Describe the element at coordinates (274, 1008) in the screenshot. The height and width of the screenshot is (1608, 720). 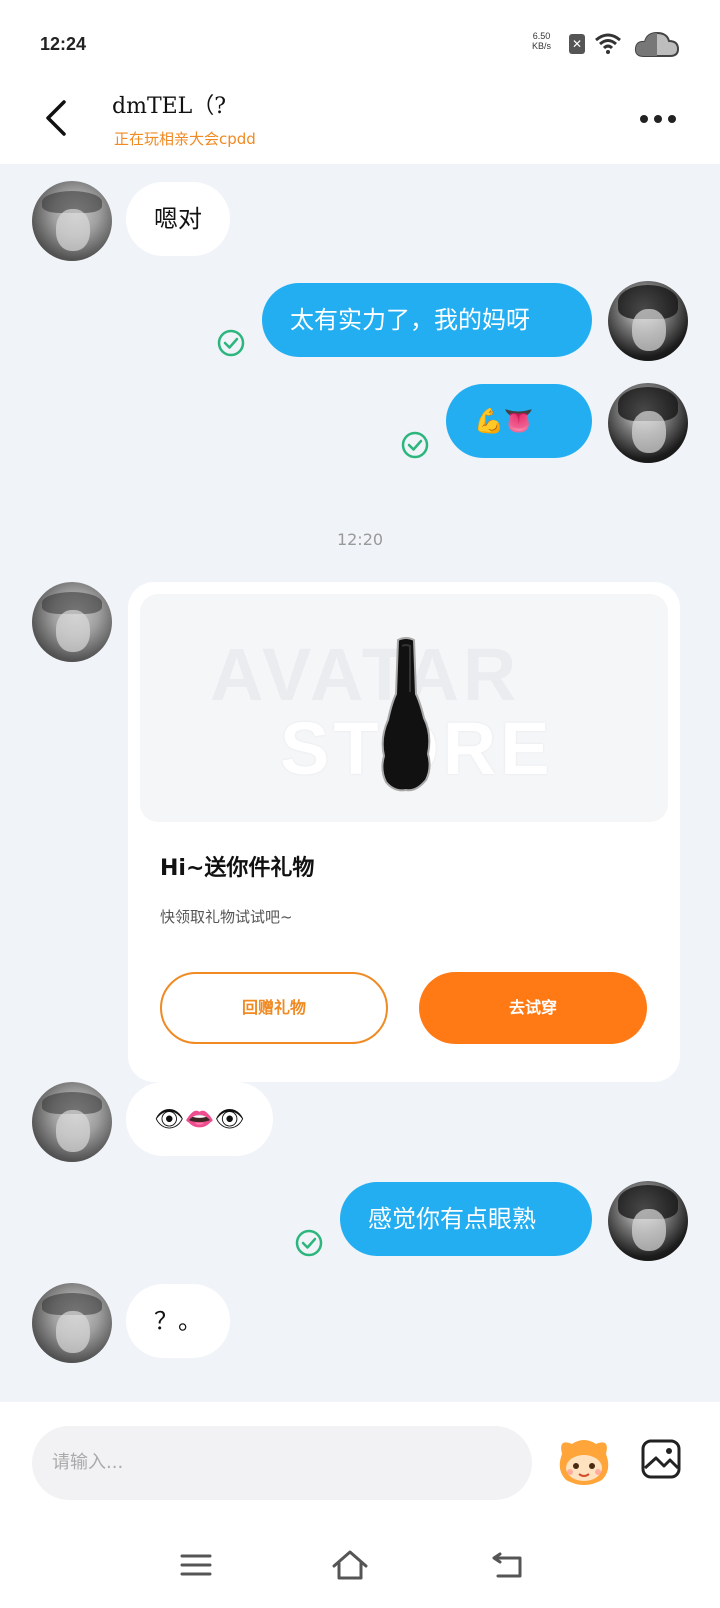
I see `return-gift-button: 回赠礼物` at that location.